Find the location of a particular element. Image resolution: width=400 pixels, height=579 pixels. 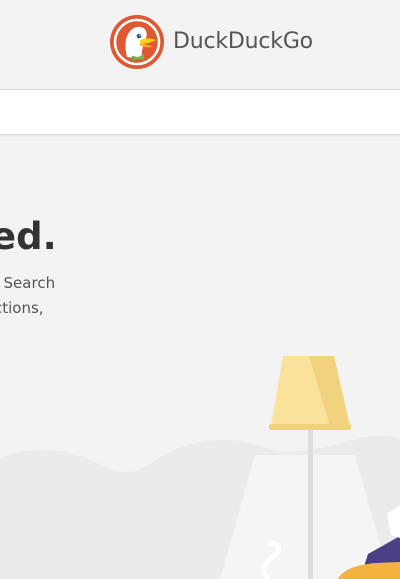

brand-name: DuckDuckGo is located at coordinates (243, 41).